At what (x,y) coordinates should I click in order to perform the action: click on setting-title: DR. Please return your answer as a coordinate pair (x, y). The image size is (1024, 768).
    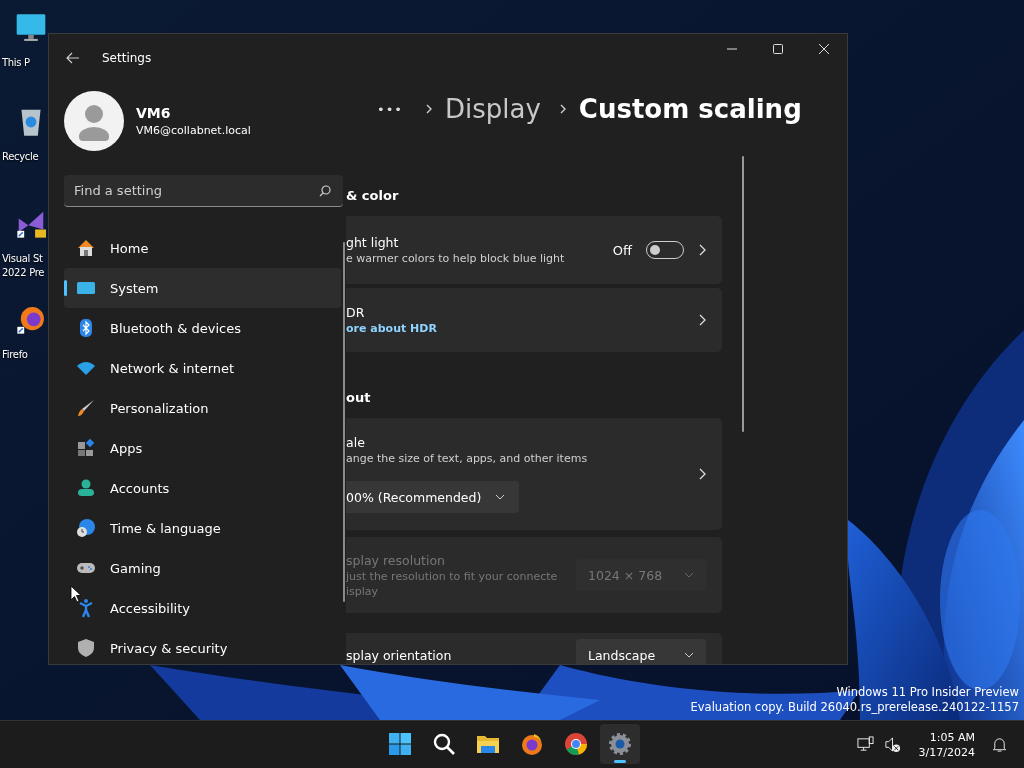
    Looking at the image, I should click on (355, 312).